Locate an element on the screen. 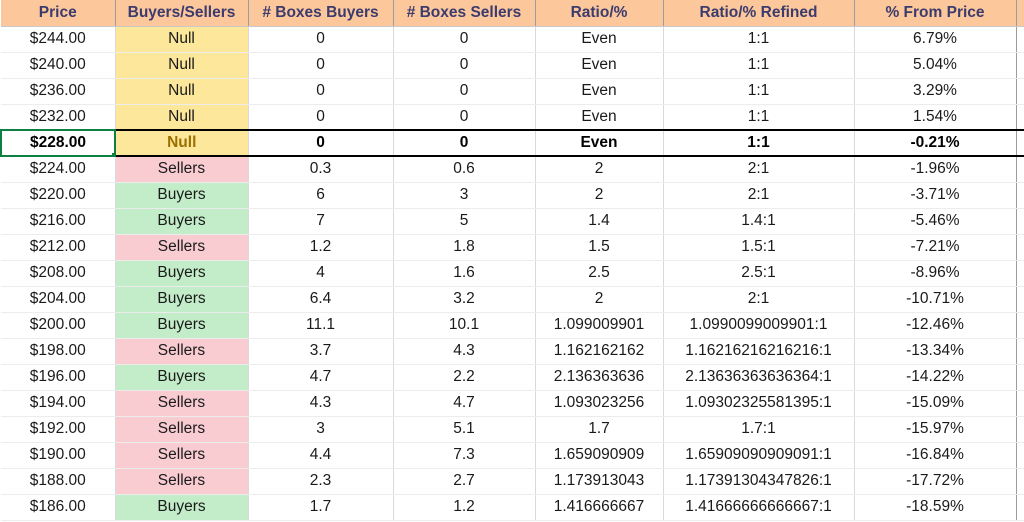  cell-boxes-sellers: 4.7 is located at coordinates (464, 403).